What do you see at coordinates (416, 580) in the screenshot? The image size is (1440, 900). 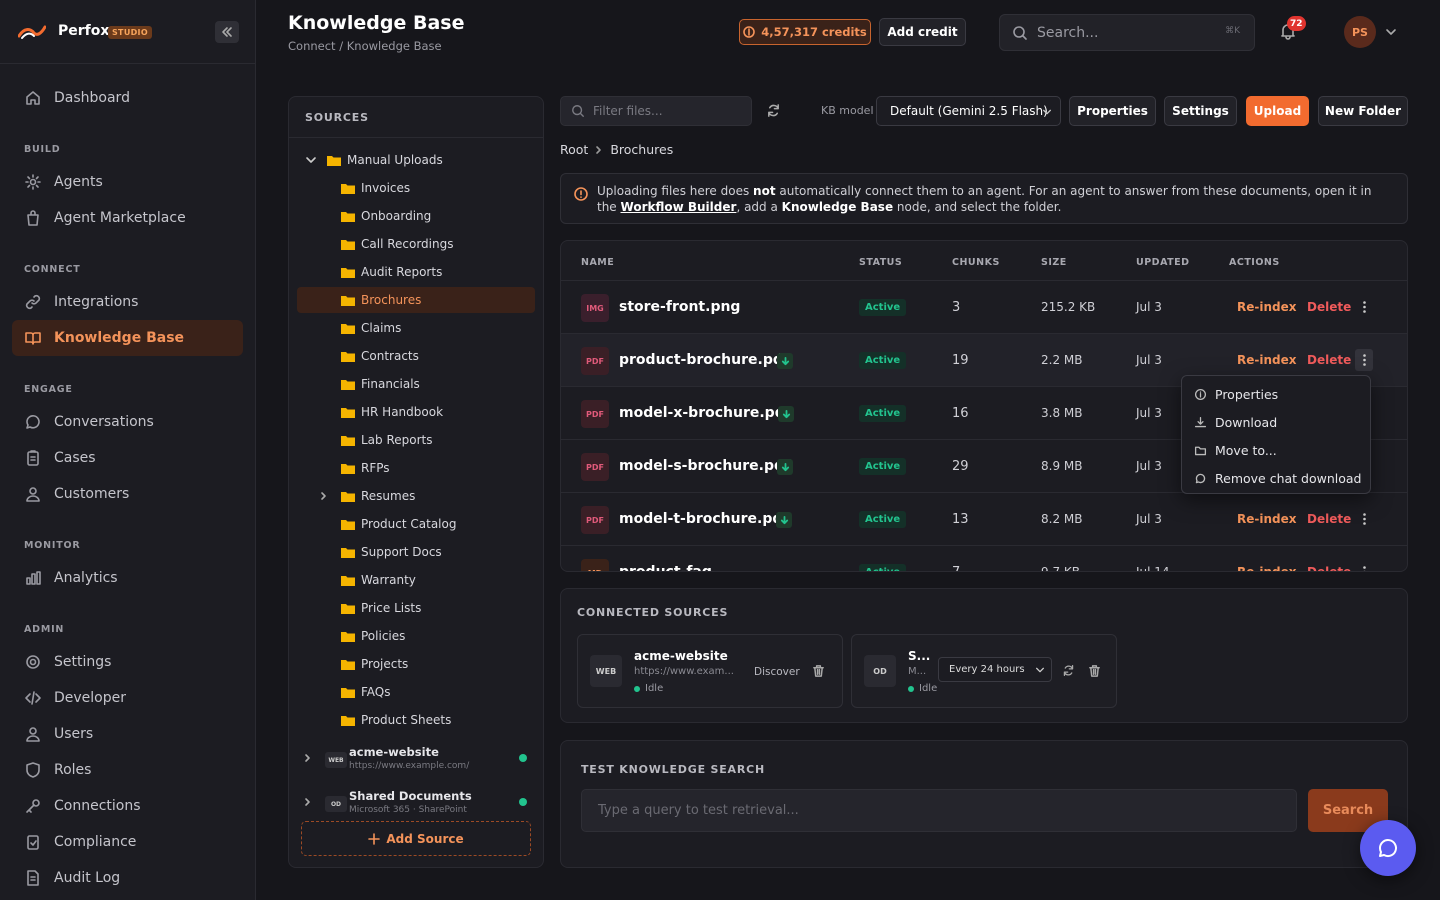 I see `folder-item: Warranty` at bounding box center [416, 580].